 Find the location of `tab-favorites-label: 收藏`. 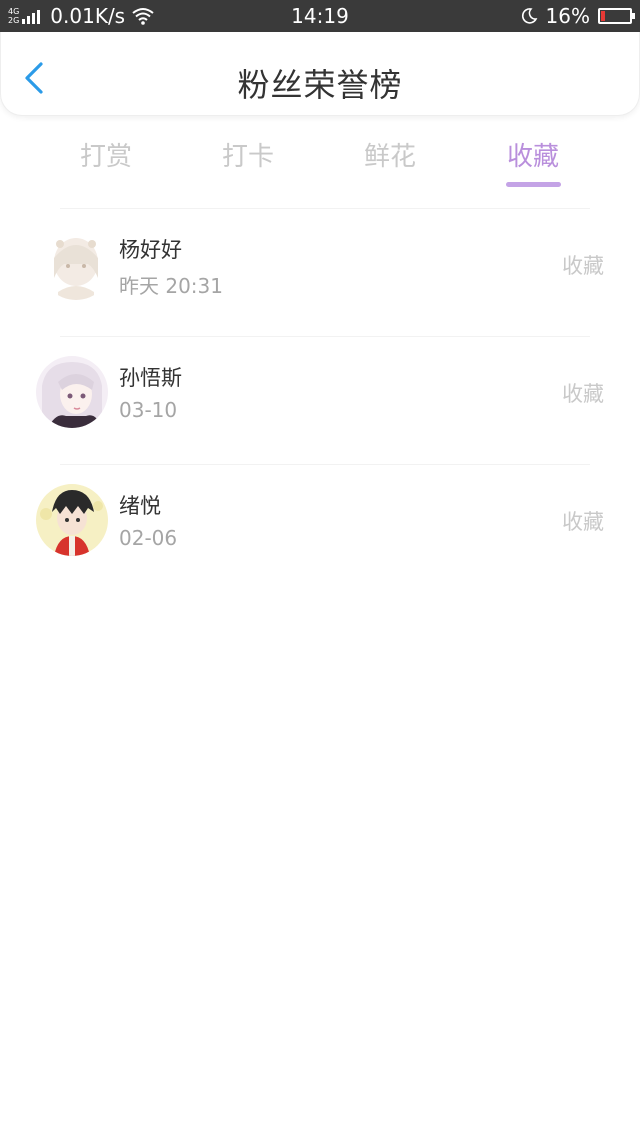

tab-favorites-label: 收藏 is located at coordinates (532, 157).